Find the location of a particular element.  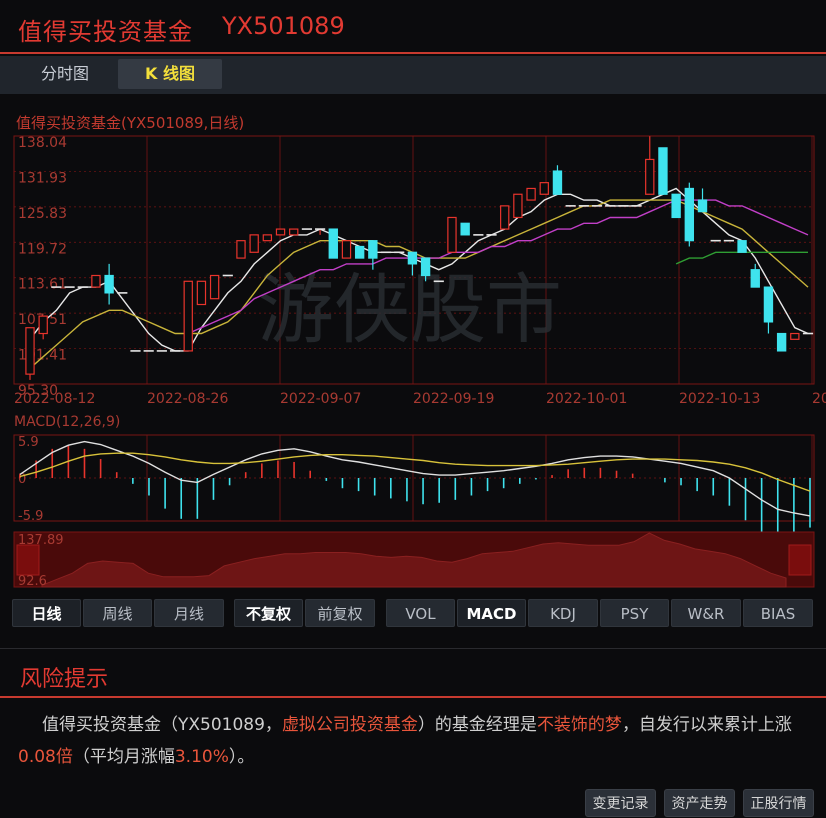

indicator-psy-button: PSY is located at coordinates (634, 613).